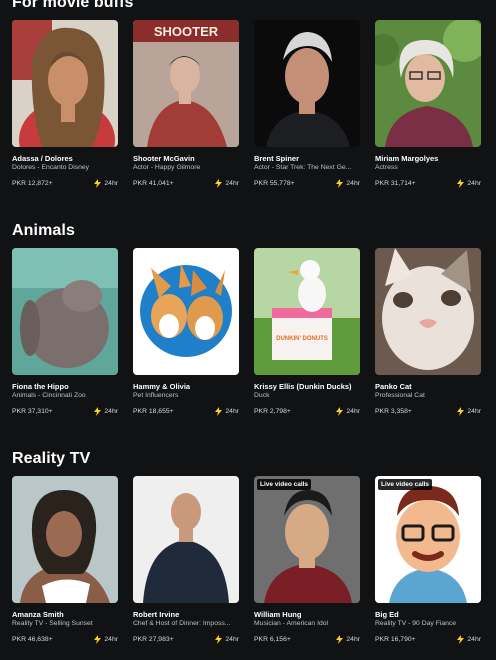 The image size is (496, 660). Describe the element at coordinates (386, 167) in the screenshot. I see `talent-subtitle: Actress` at that location.